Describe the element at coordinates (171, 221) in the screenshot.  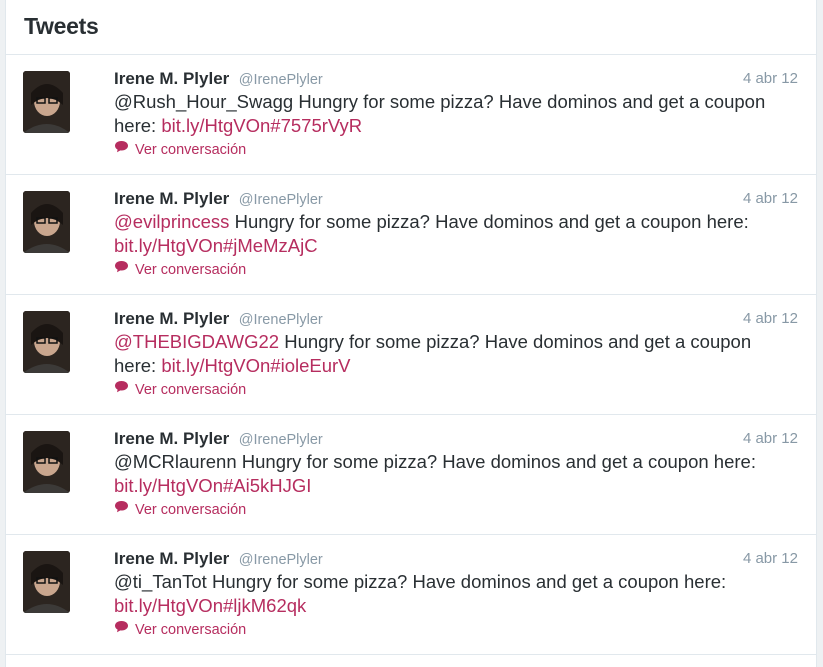
I see `tweet-mention: @evilprincess` at that location.